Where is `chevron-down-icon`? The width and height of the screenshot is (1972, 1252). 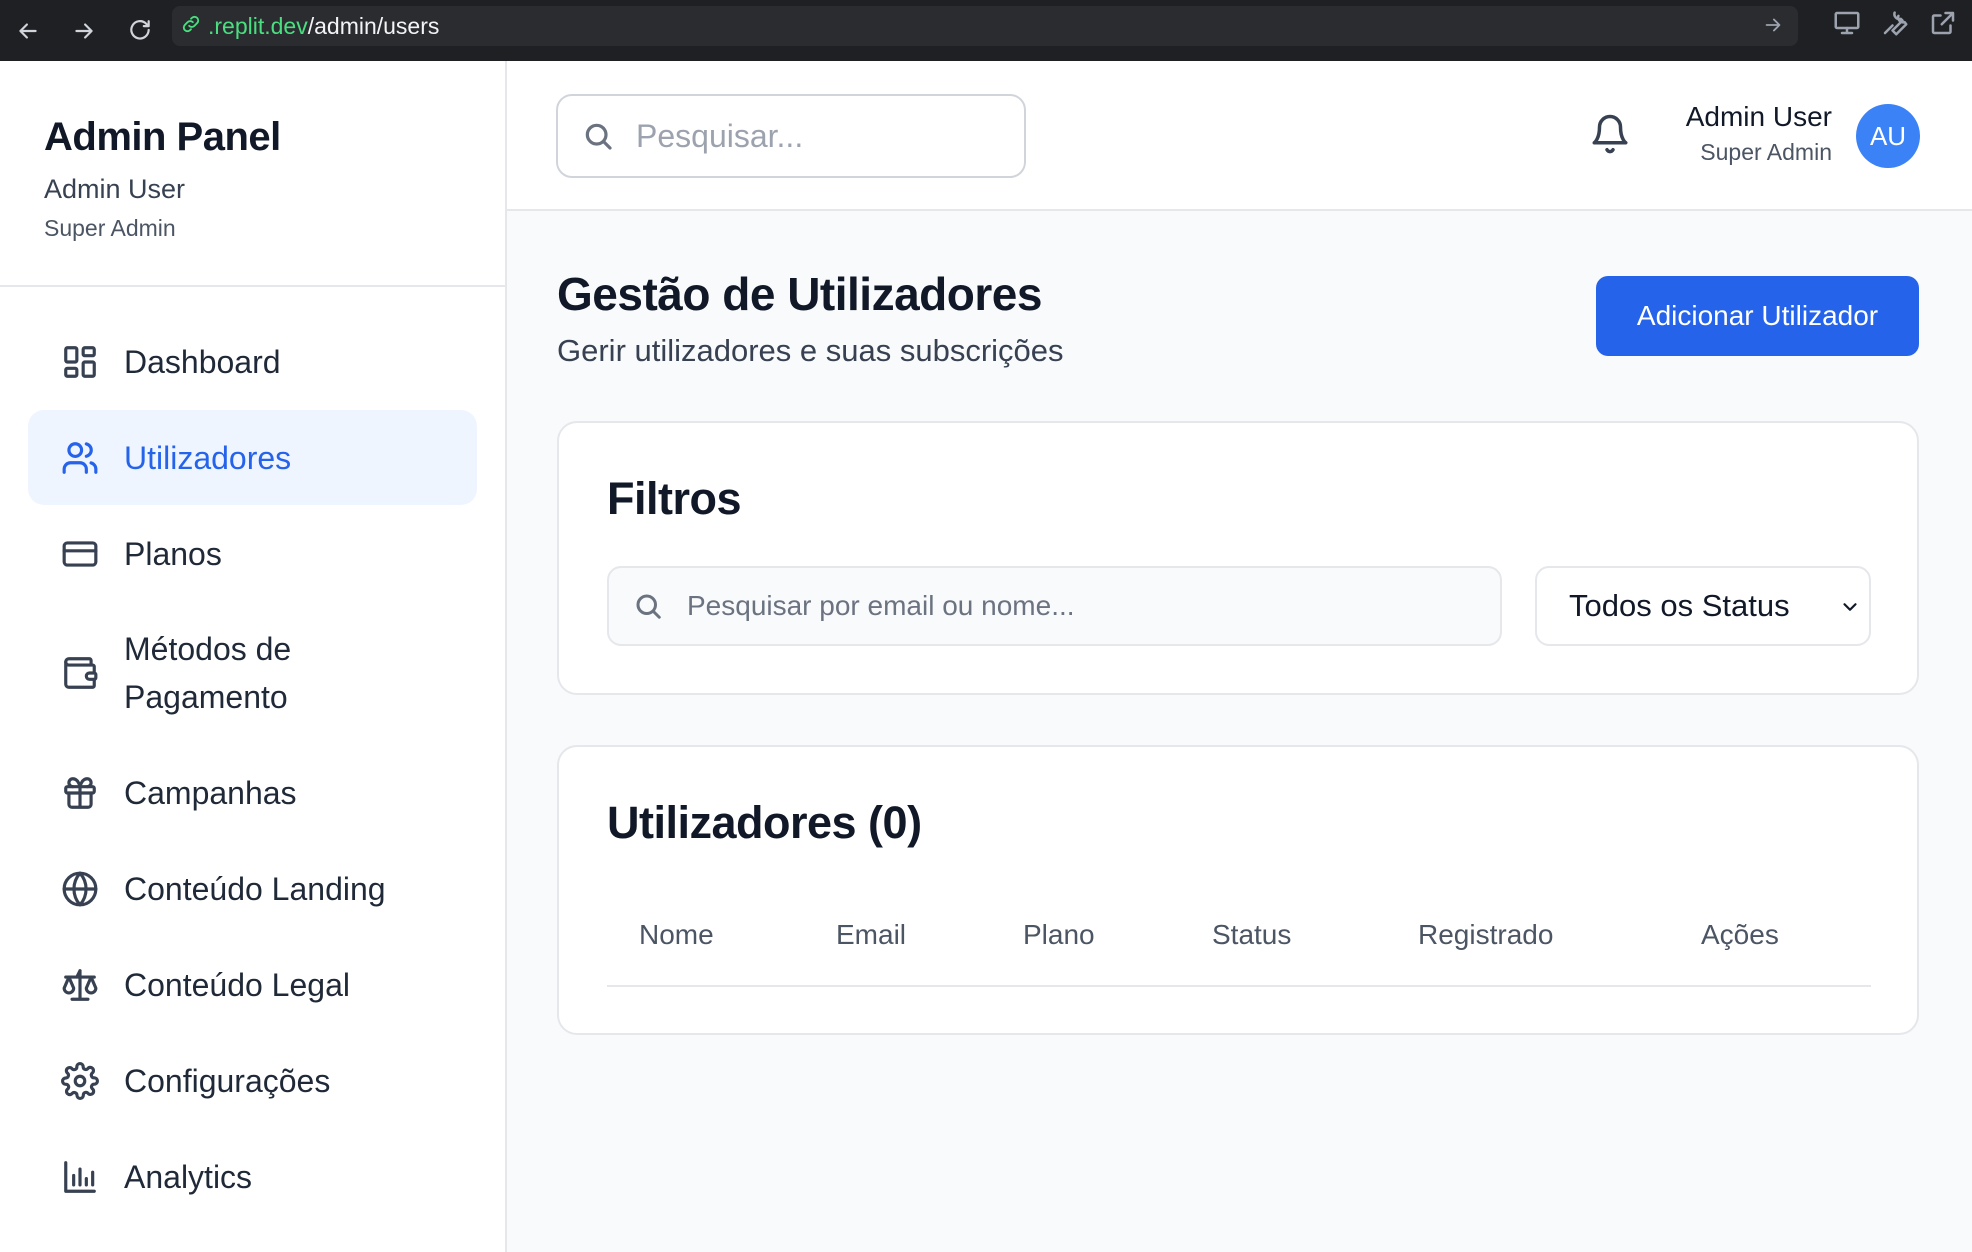
chevron-down-icon is located at coordinates (1850, 607).